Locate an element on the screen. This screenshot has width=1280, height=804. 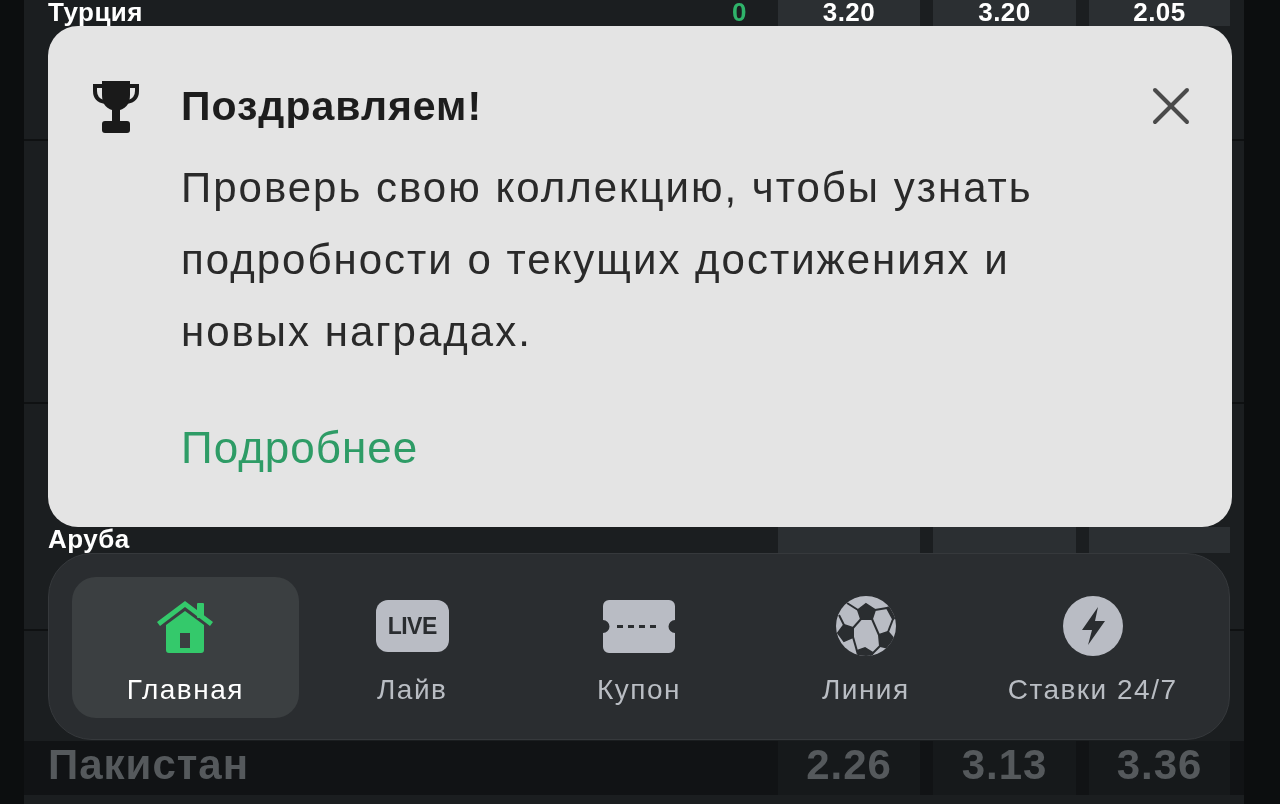
nav-item: LIVE Лайв is located at coordinates (412, 647).